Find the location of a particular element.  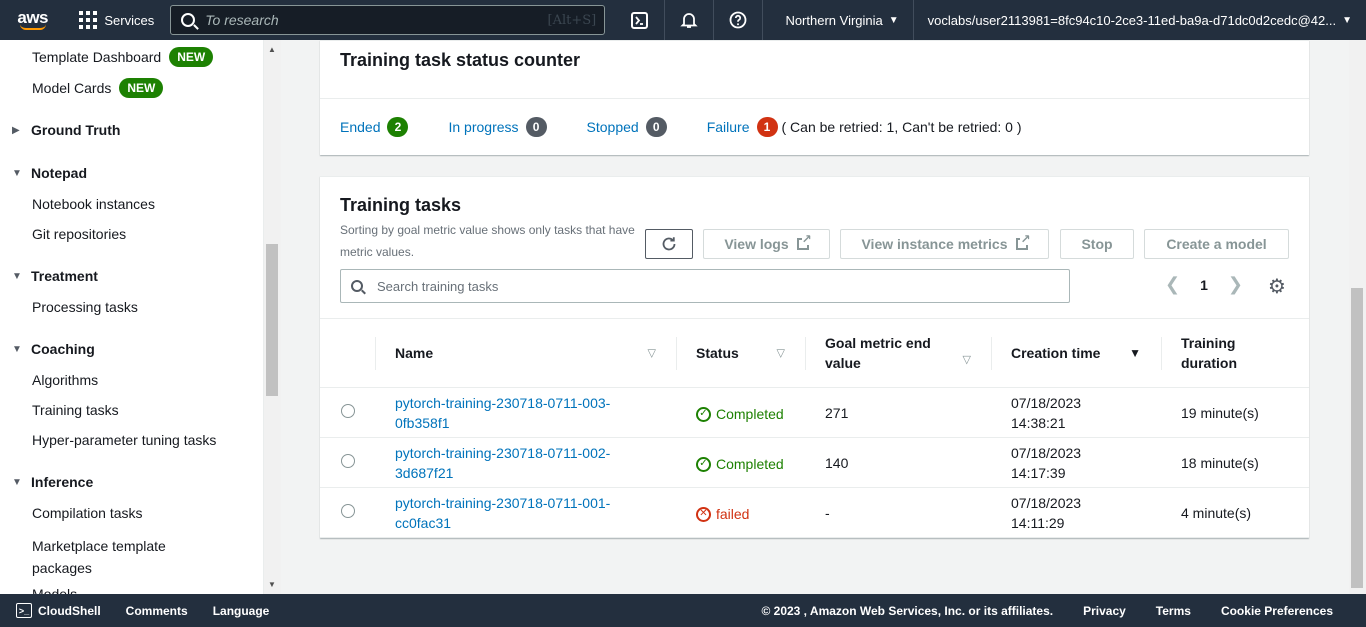

status-label: failed is located at coordinates (733, 514).